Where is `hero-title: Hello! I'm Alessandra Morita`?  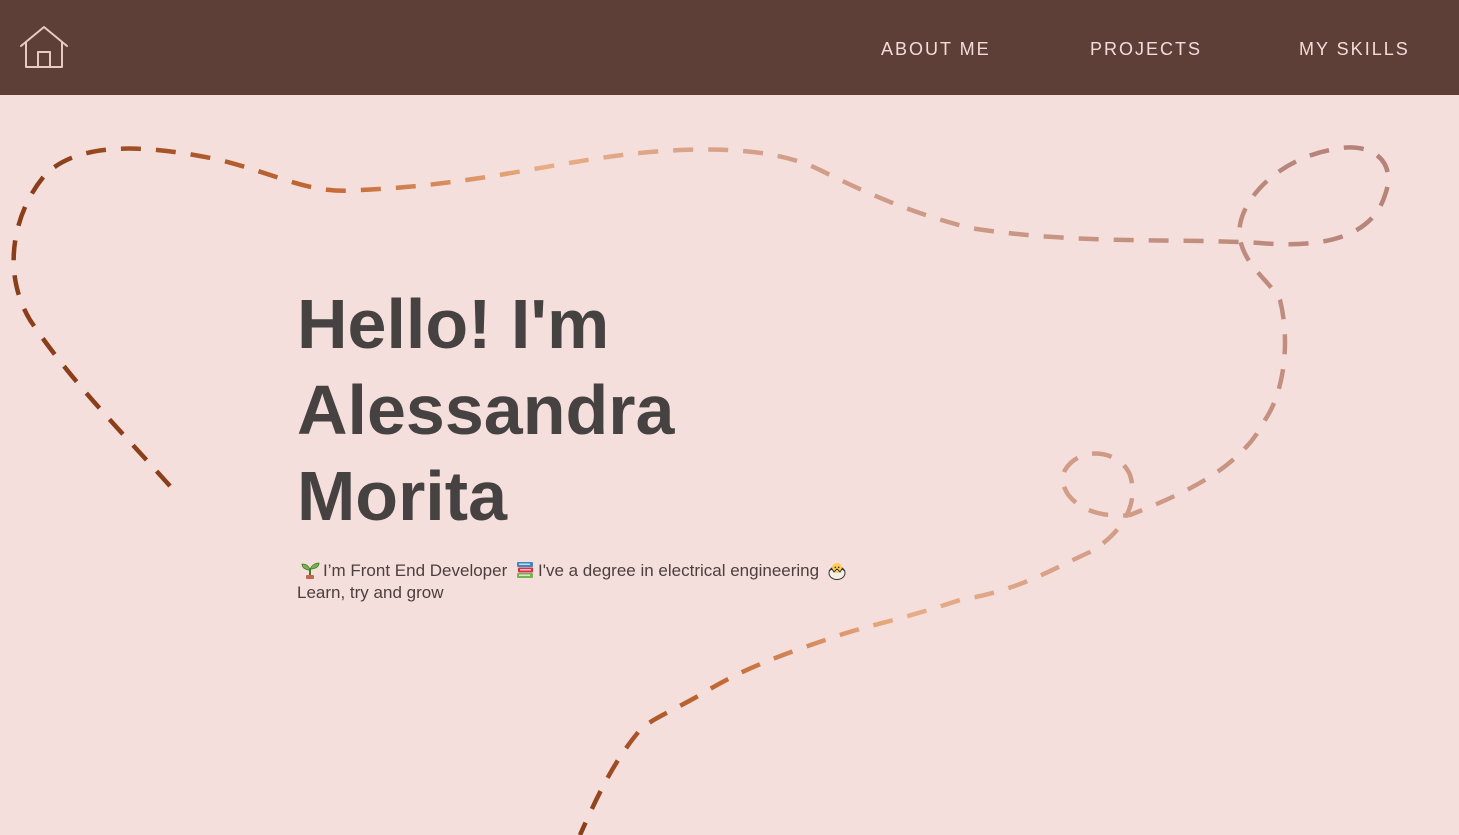 hero-title: Hello! I'm Alessandra Morita is located at coordinates (617, 410).